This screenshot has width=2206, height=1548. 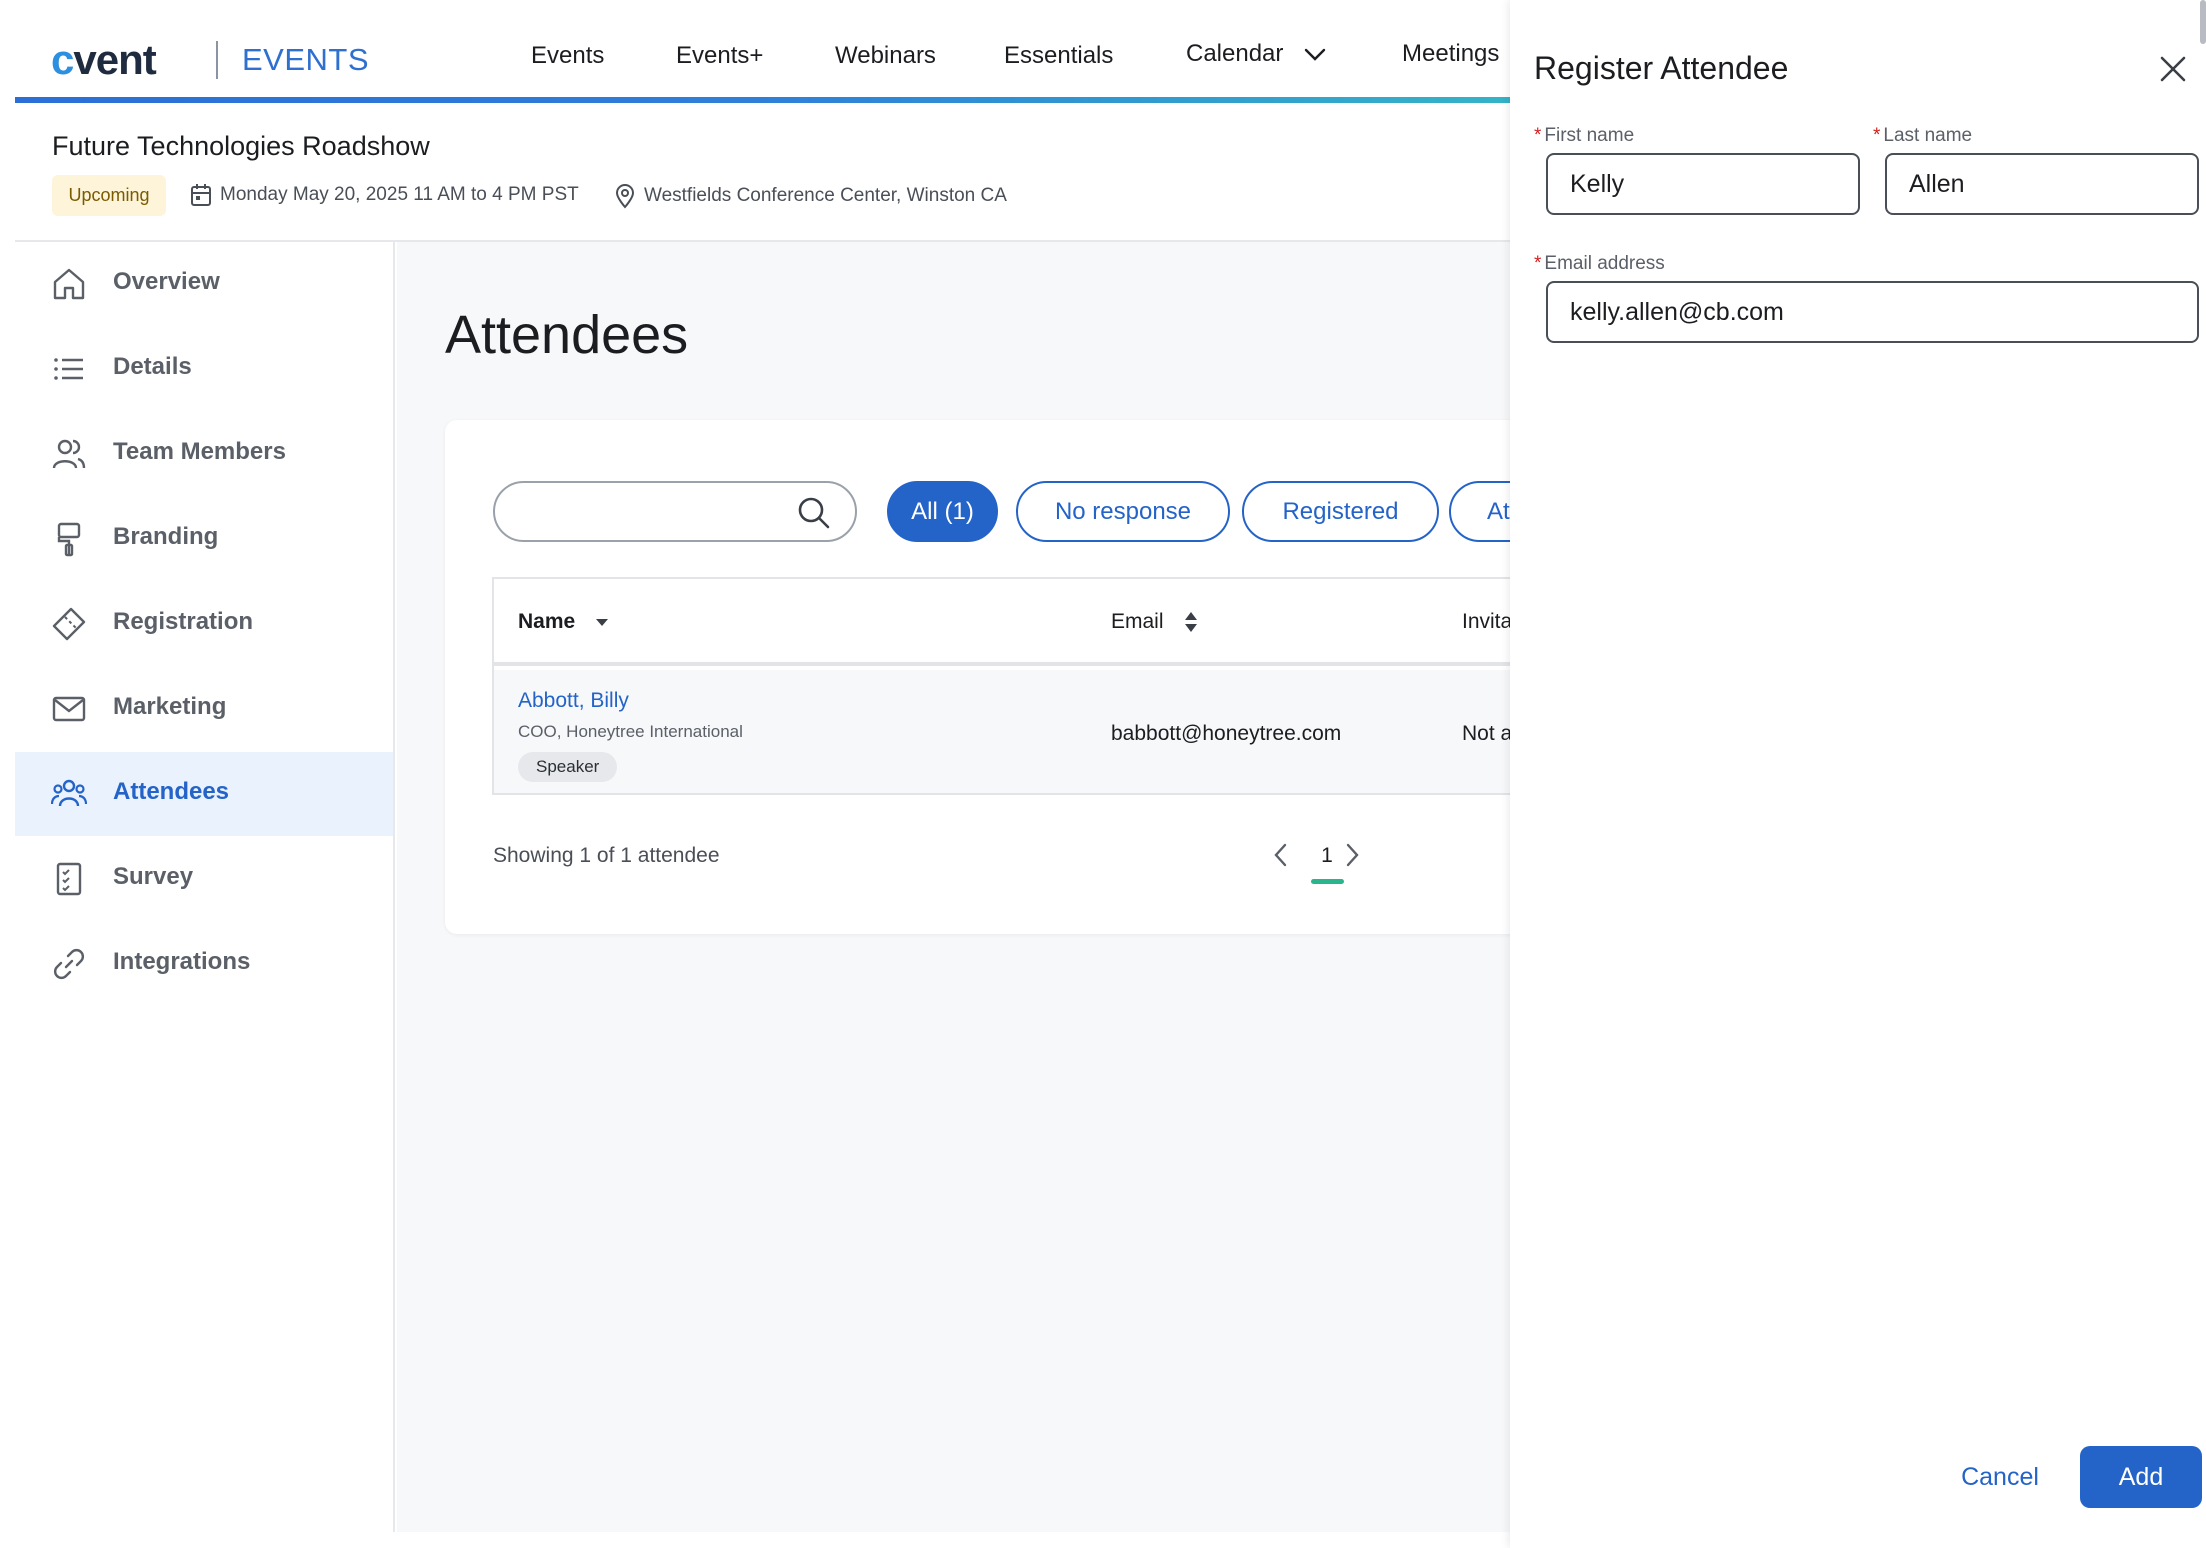 What do you see at coordinates (1019, 622) in the screenshot?
I see `table-header: Name Email Invita` at bounding box center [1019, 622].